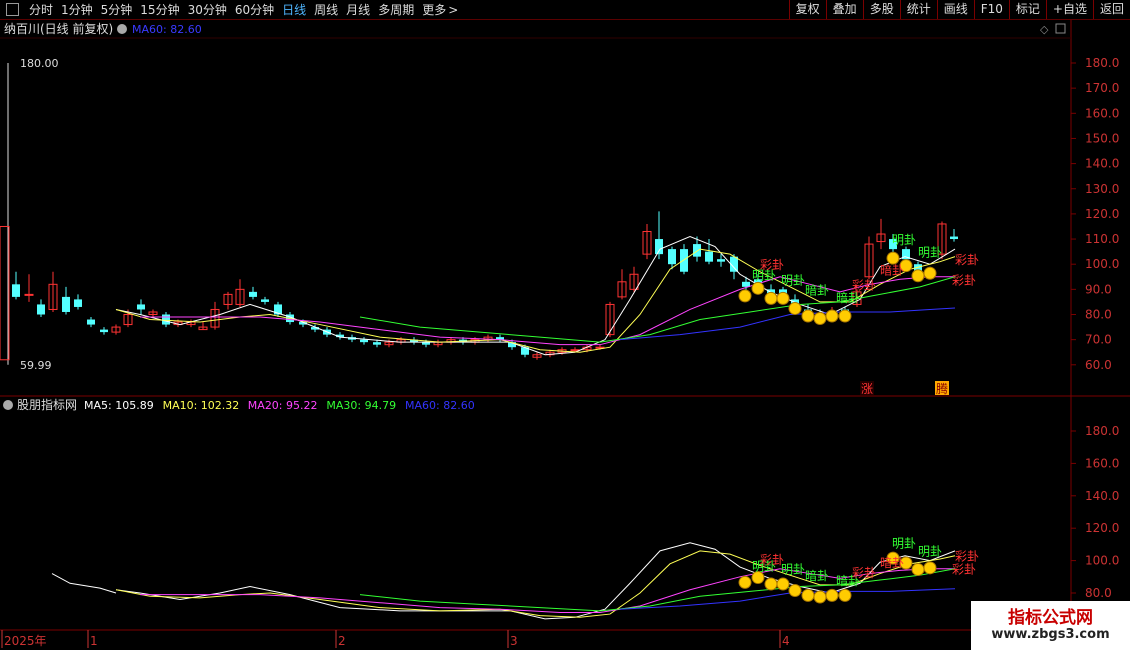 The image size is (1130, 650). Describe the element at coordinates (41, 9) in the screenshot. I see `period-tab-0: 分时` at that location.